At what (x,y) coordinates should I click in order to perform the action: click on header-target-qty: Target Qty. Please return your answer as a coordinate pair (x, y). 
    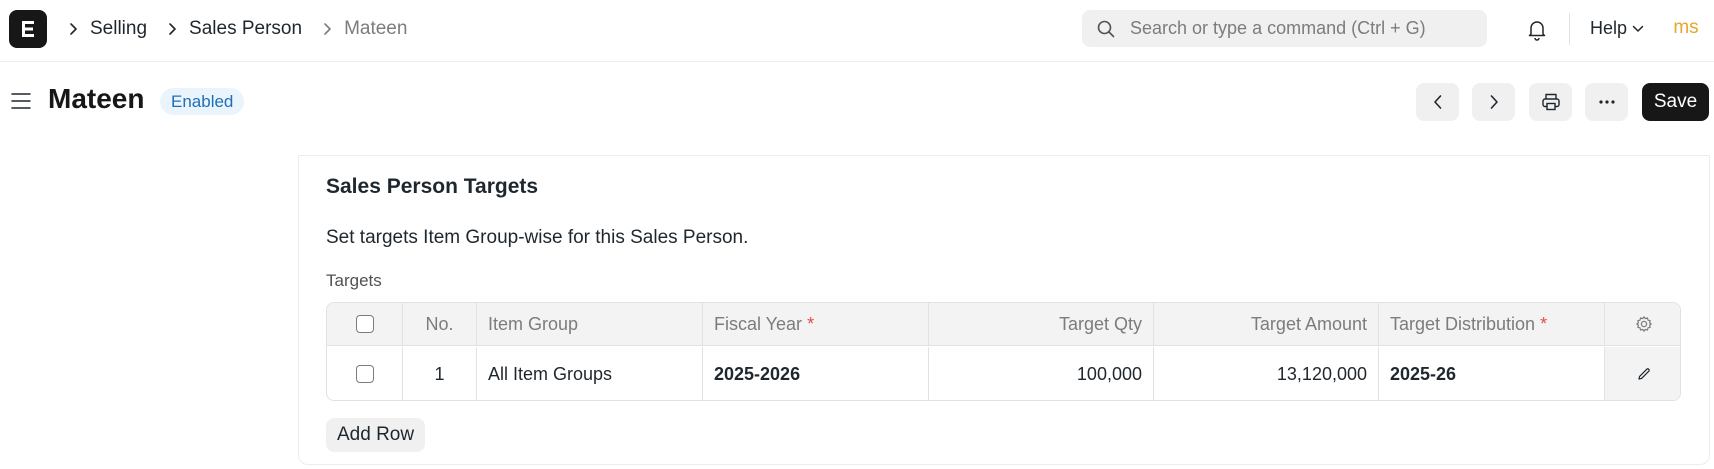
    Looking at the image, I should click on (1041, 324).